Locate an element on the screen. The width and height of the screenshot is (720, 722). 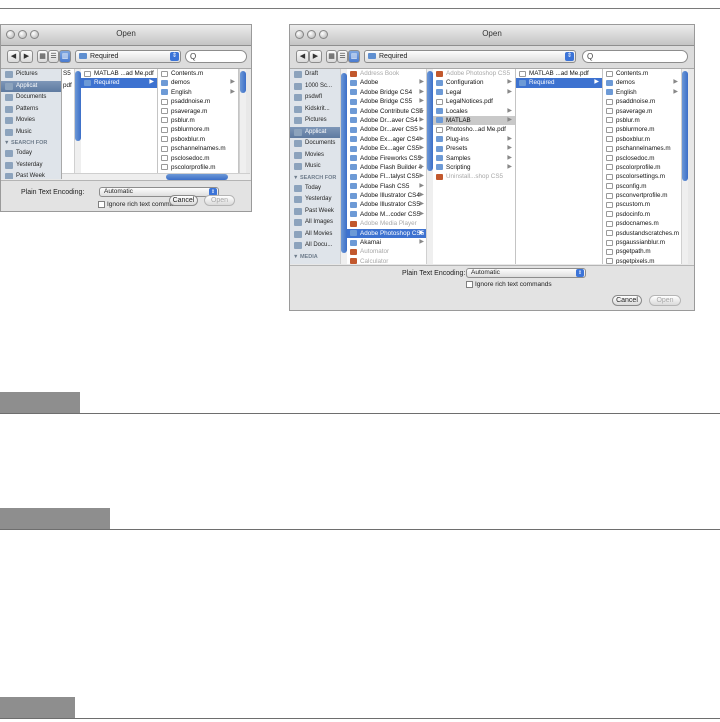
sidebar-item: Movies is located at coordinates (31, 121).